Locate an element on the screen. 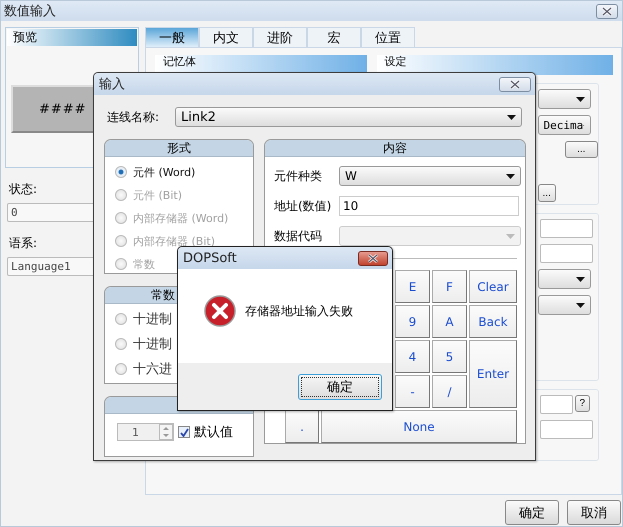 The height and width of the screenshot is (527, 623). dropdown-value: Link2 is located at coordinates (198, 117).